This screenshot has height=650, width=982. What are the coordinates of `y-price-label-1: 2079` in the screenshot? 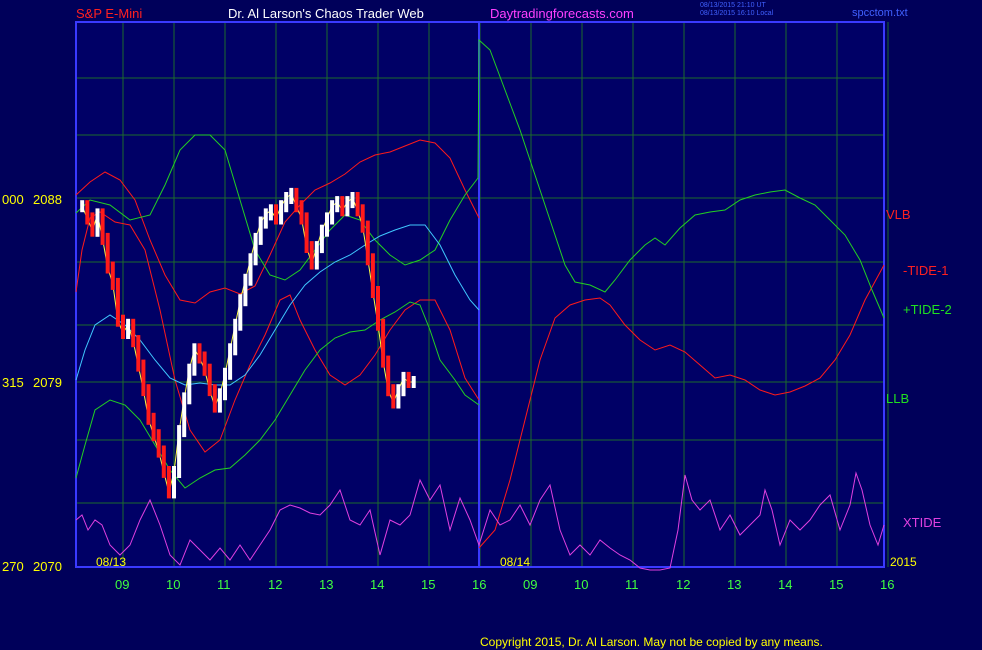 It's located at (47, 382).